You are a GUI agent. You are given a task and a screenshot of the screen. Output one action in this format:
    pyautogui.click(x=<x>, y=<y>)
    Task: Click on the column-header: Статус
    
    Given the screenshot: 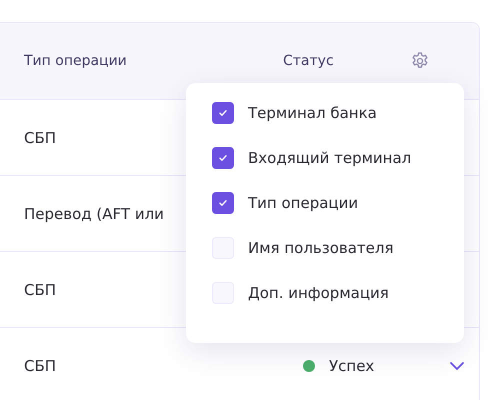 What is the action you would take?
    pyautogui.click(x=309, y=61)
    